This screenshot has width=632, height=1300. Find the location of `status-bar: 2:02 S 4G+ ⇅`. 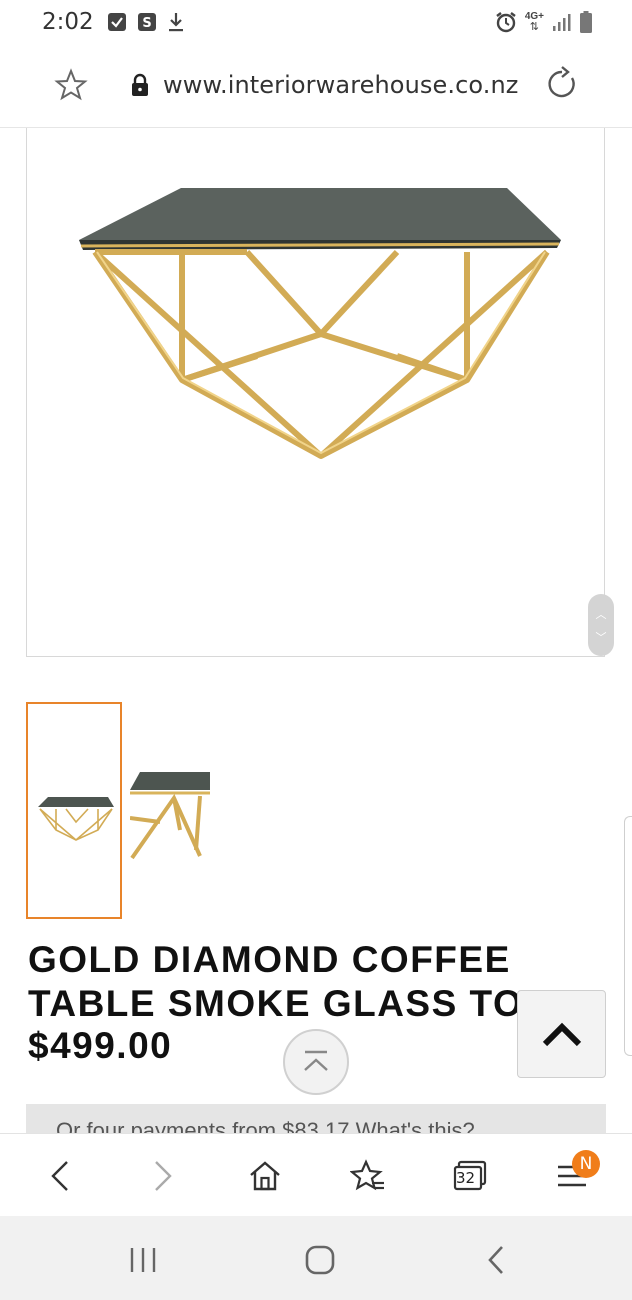

status-bar: 2:02 S 4G+ ⇅ is located at coordinates (316, 22).